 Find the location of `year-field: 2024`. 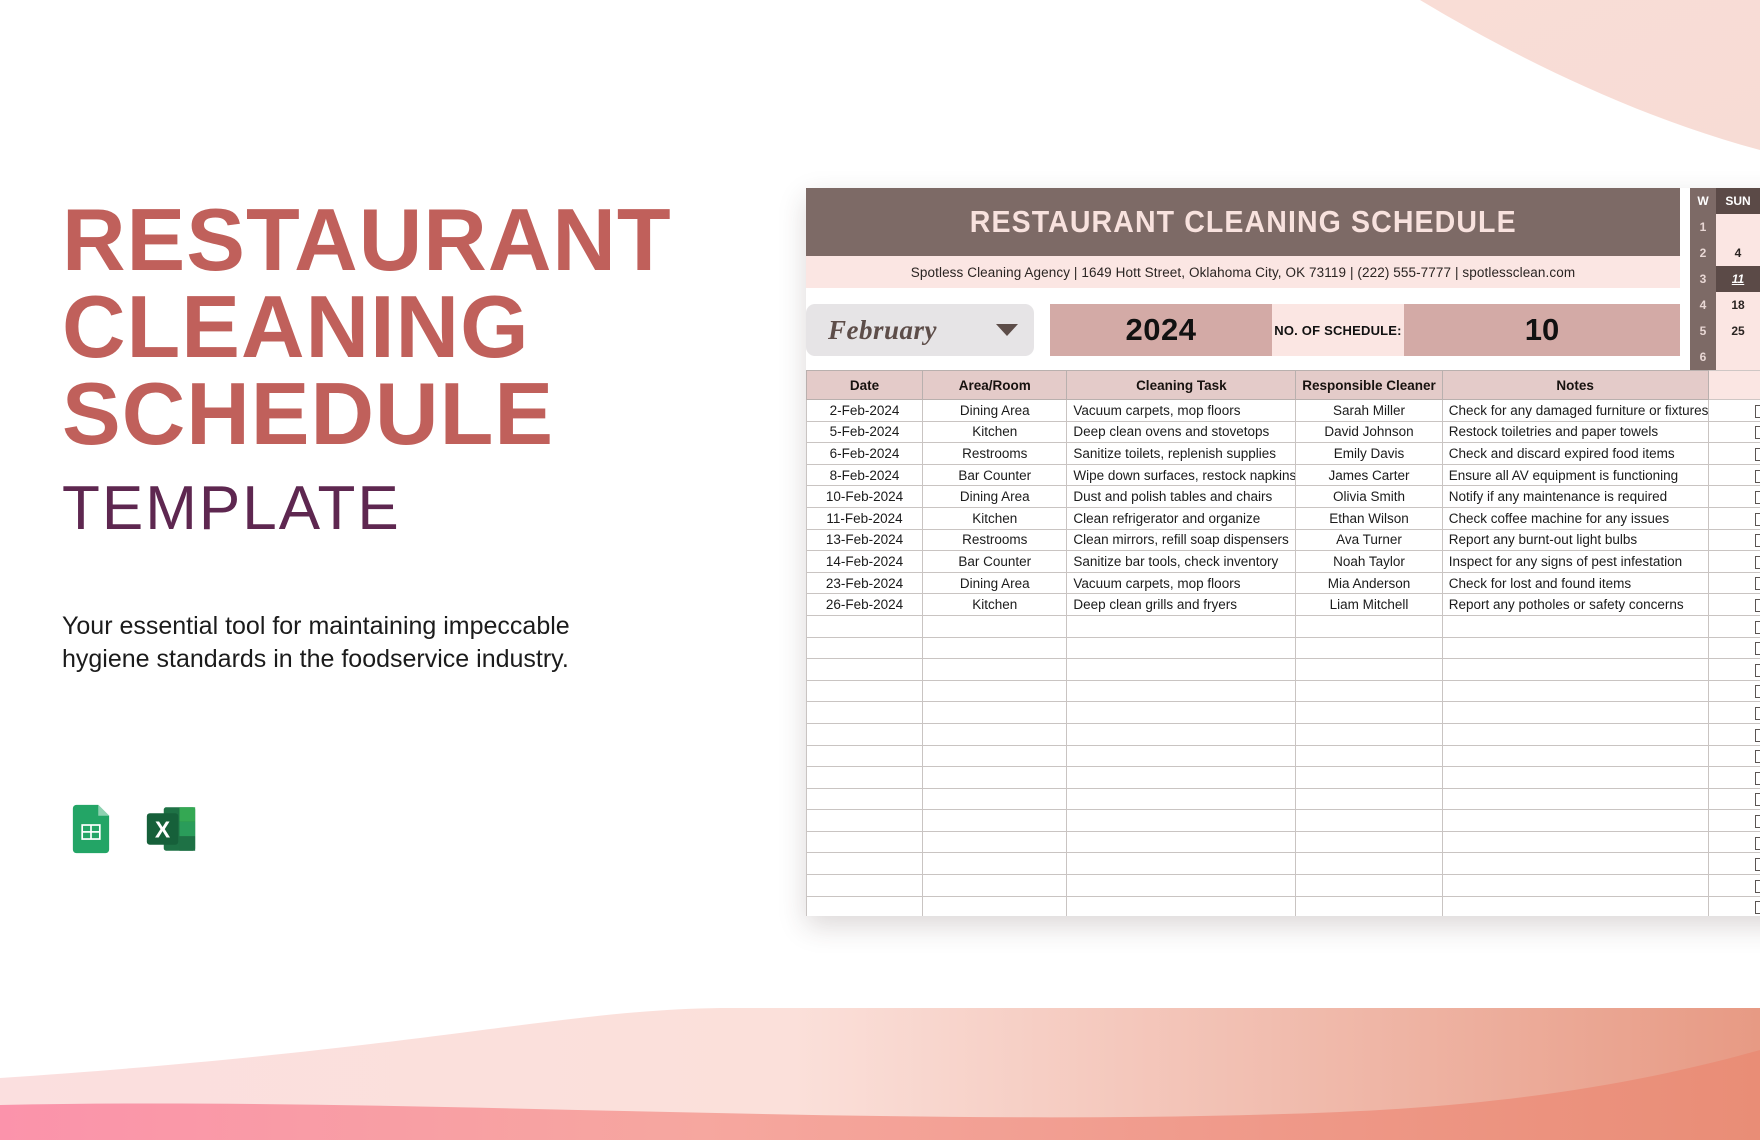

year-field: 2024 is located at coordinates (1161, 330).